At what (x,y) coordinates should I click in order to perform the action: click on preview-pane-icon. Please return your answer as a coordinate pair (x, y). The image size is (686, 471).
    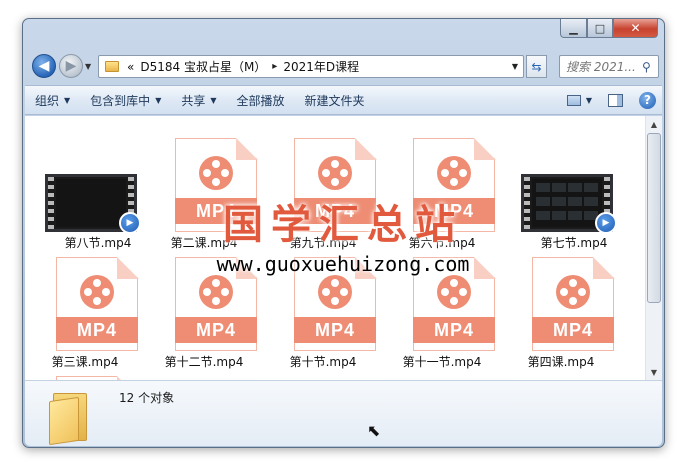
    Looking at the image, I should click on (615, 100).